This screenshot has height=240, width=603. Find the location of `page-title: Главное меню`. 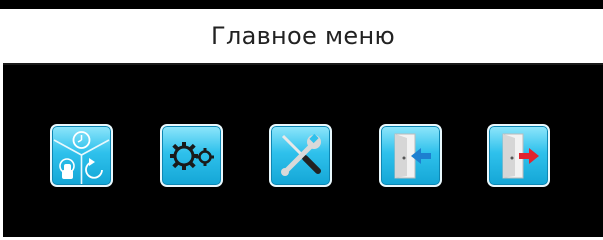

page-title: Главное меню is located at coordinates (303, 36).